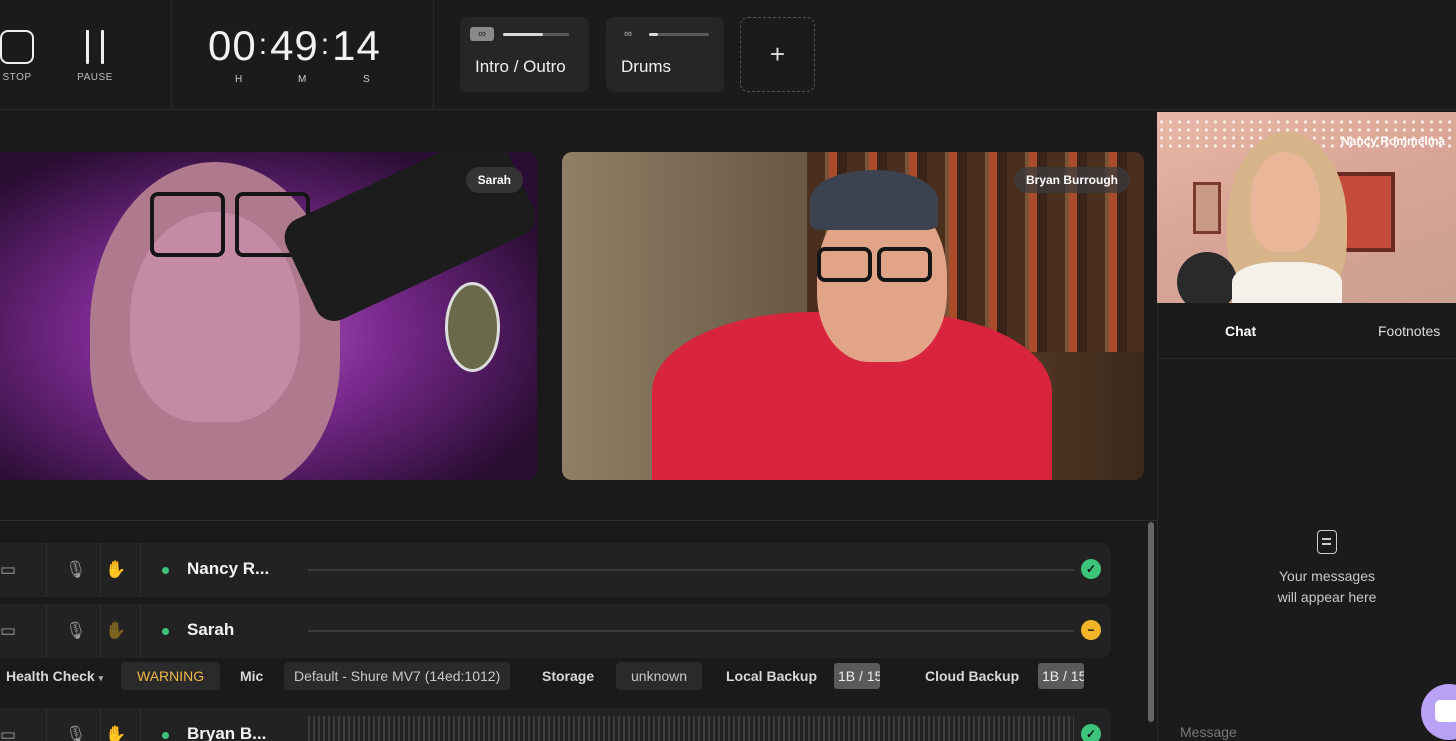 This screenshot has height=741, width=1456. What do you see at coordinates (1285, 202) in the screenshot?
I see `participant-face` at bounding box center [1285, 202].